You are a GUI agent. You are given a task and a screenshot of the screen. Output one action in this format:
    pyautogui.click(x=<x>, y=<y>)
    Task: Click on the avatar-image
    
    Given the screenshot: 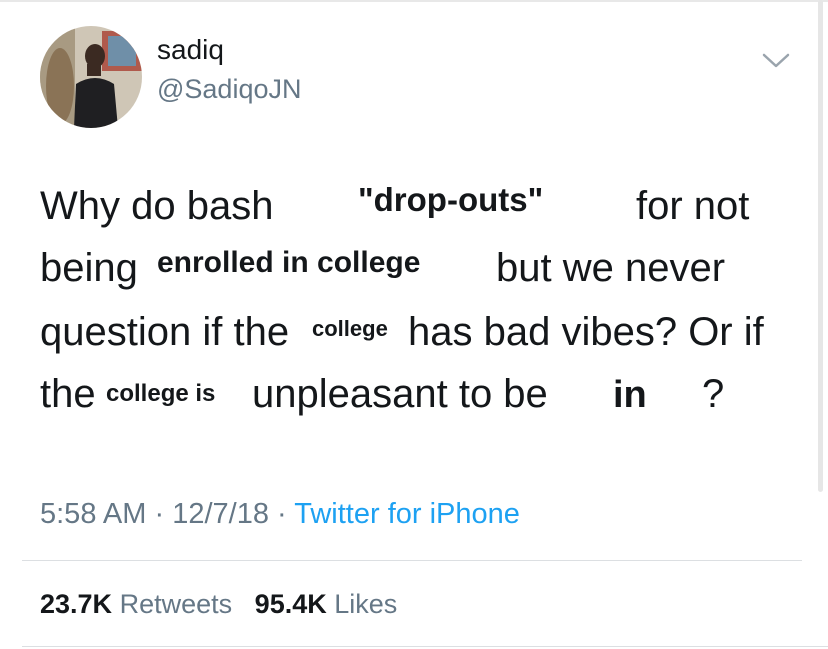 What is the action you would take?
    pyautogui.click(x=91, y=77)
    